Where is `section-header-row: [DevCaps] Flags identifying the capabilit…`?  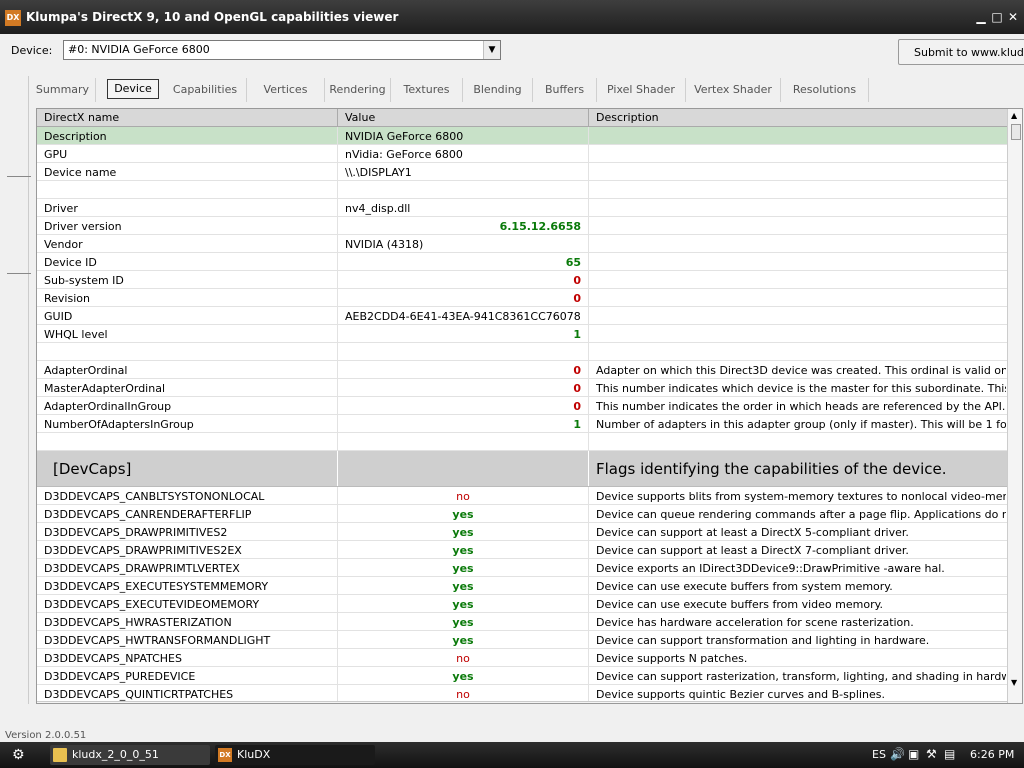
section-header-row: [DevCaps] Flags identifying the capabilit… is located at coordinates (522, 469).